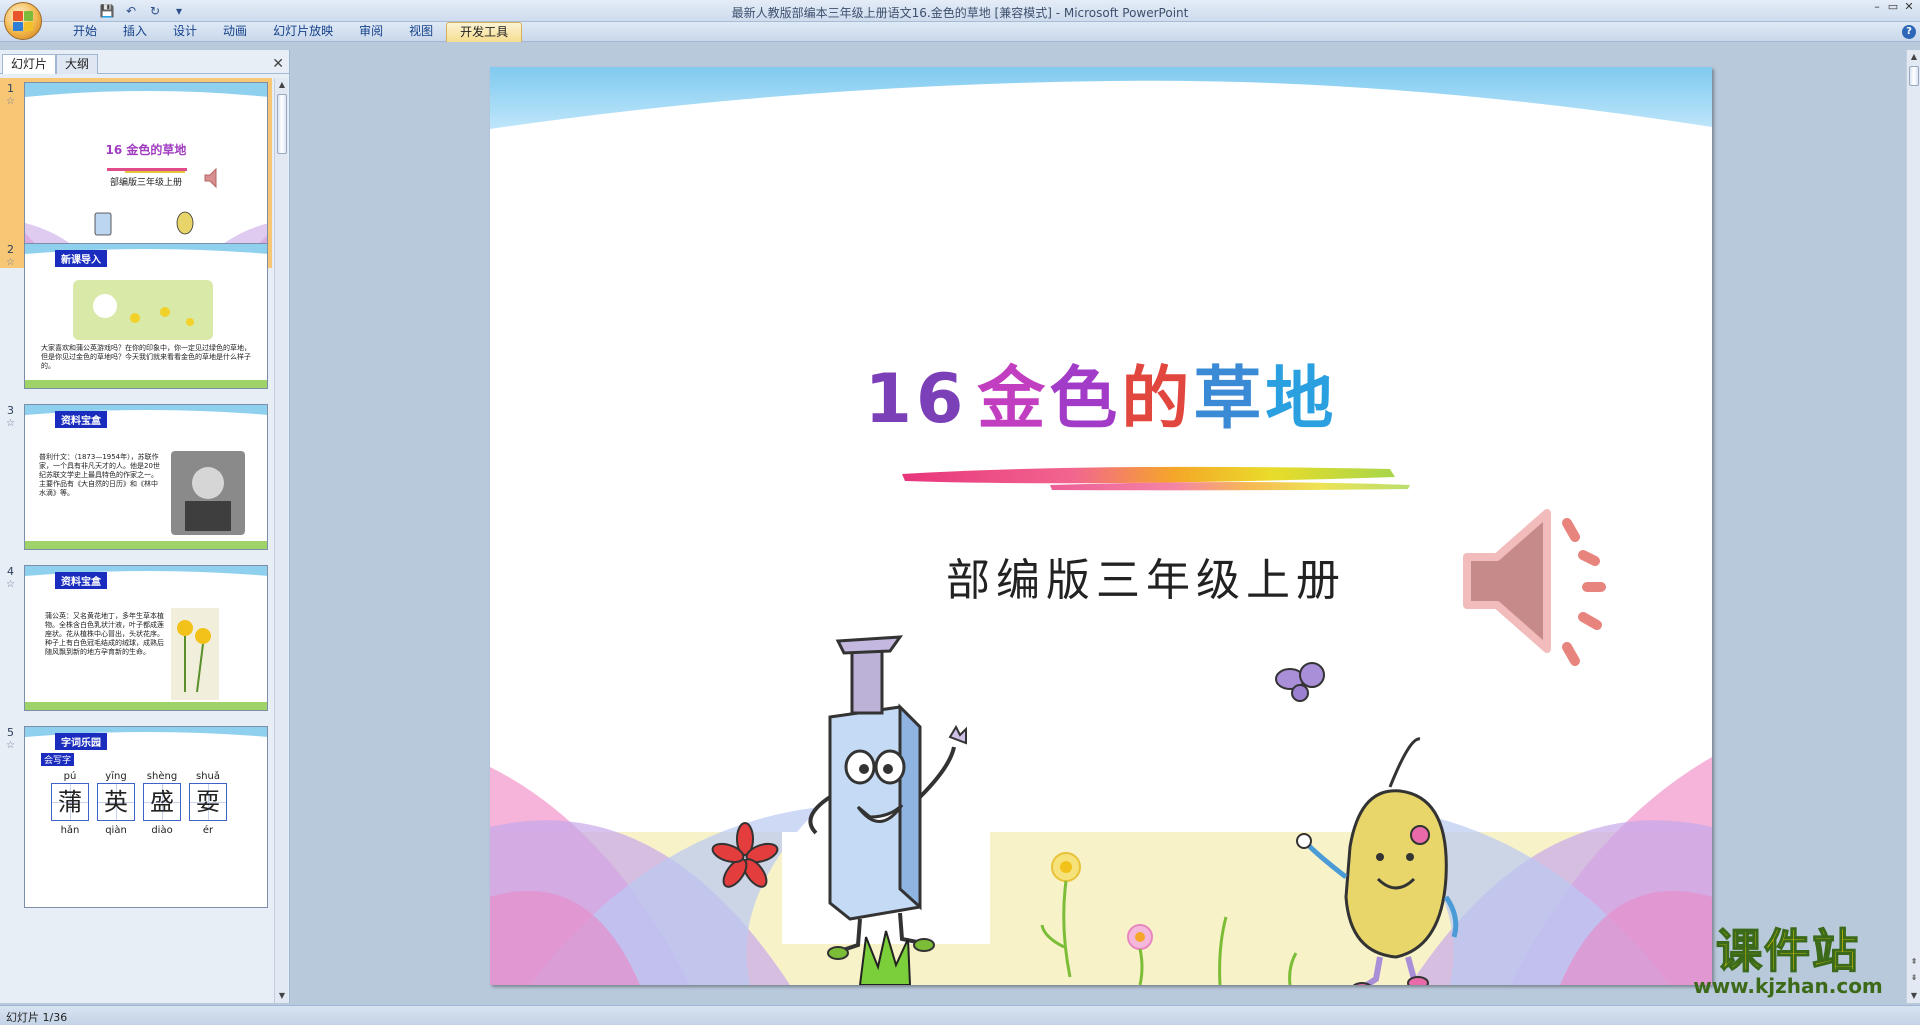 This screenshot has width=1920, height=1025. I want to click on watermark-text: 课件站, so click(1787, 951).